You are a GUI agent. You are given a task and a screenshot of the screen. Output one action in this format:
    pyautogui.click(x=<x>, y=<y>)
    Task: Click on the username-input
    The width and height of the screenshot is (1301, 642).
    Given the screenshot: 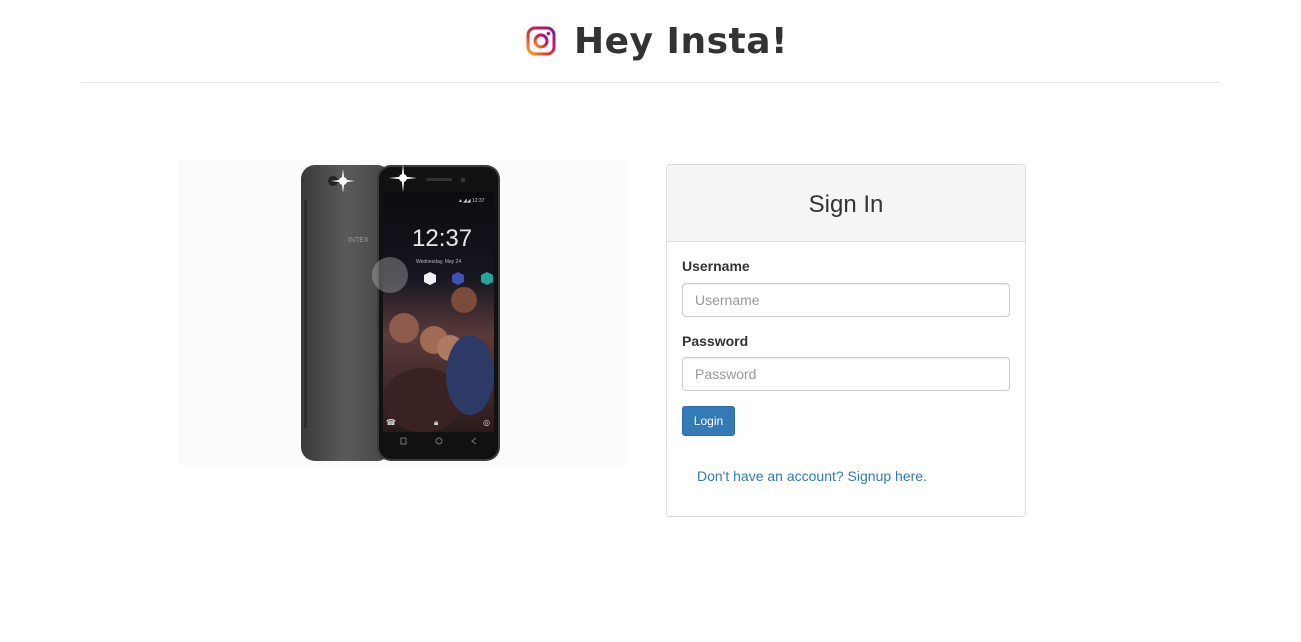 What is the action you would take?
    pyautogui.click(x=846, y=300)
    